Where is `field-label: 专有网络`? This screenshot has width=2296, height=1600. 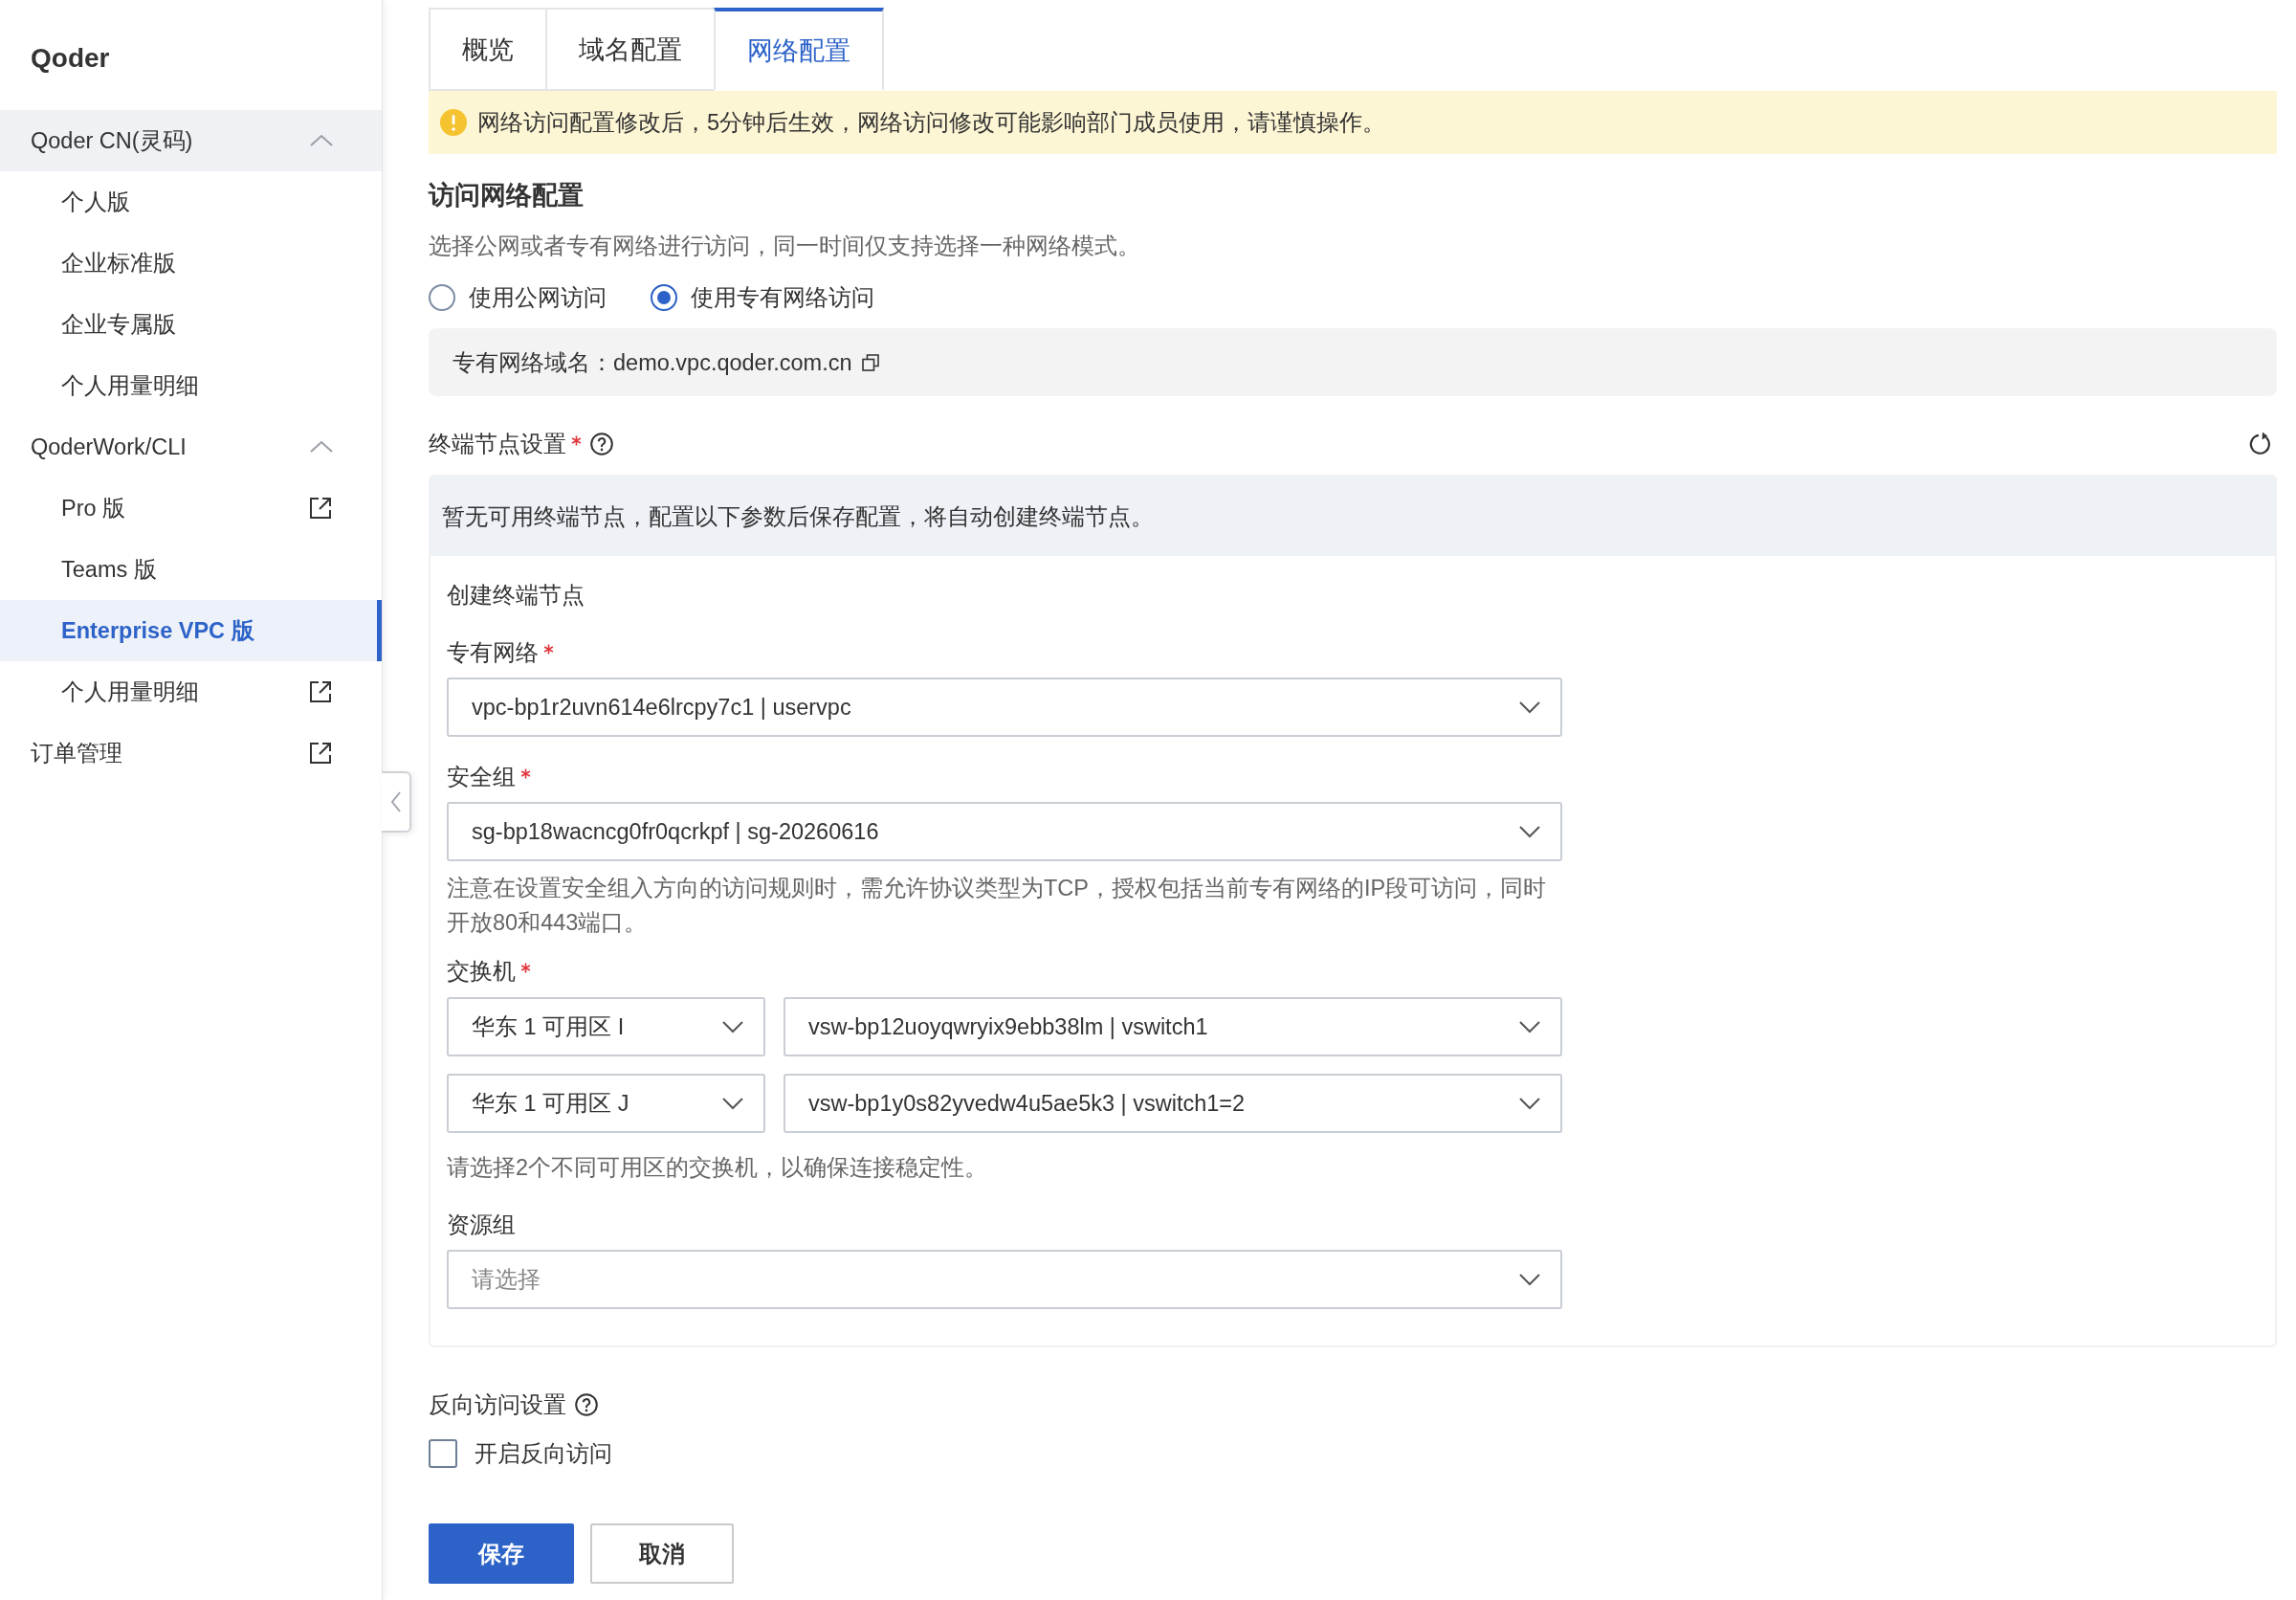
field-label: 专有网络 is located at coordinates (493, 653).